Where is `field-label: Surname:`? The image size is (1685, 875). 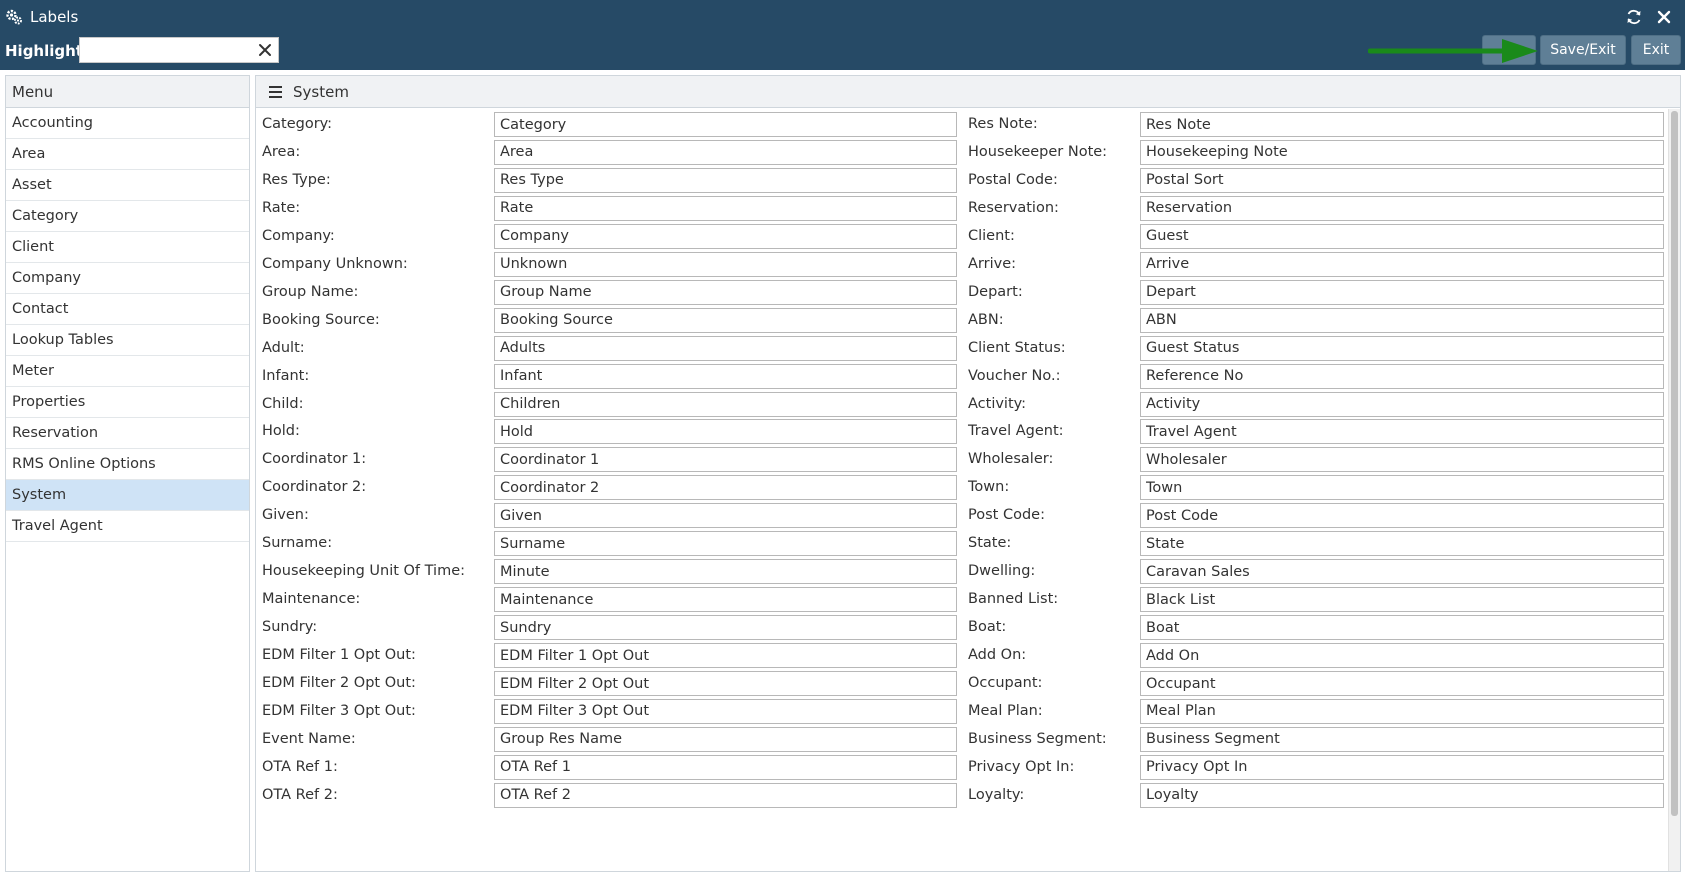
field-label: Surname: is located at coordinates (297, 543).